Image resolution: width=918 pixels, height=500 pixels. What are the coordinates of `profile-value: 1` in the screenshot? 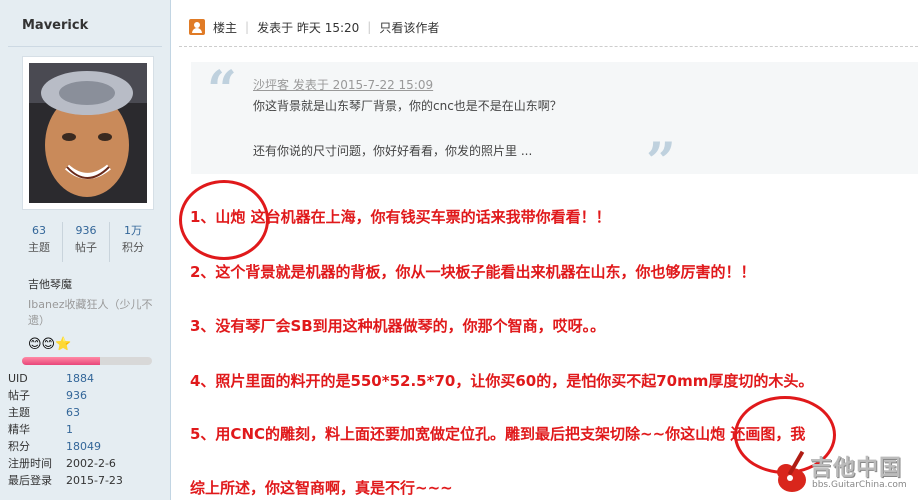 It's located at (69, 429).